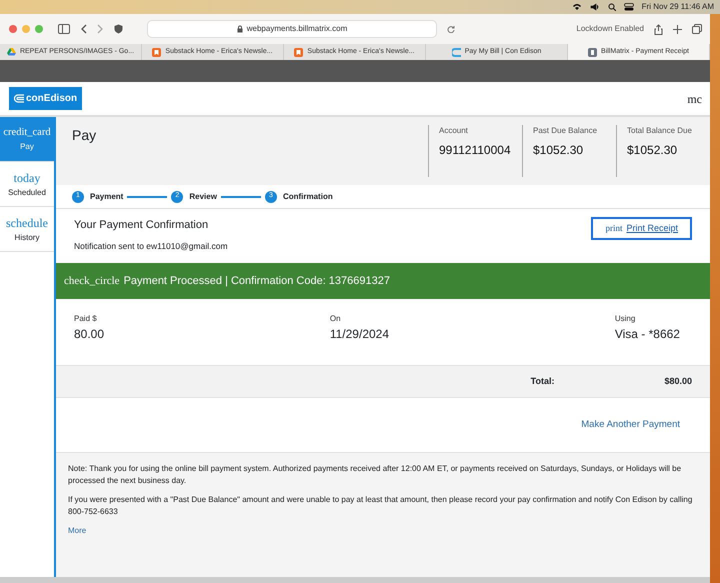 This screenshot has height=583, width=720. Describe the element at coordinates (375, 475) in the screenshot. I see `note-paragraph: Note: Thank you for using the online bill payment system. Authorized payments received after 12:00 AM ET, or payments received on Saturdays, Sundays, or Holidays will be processed the next business day.` at that location.